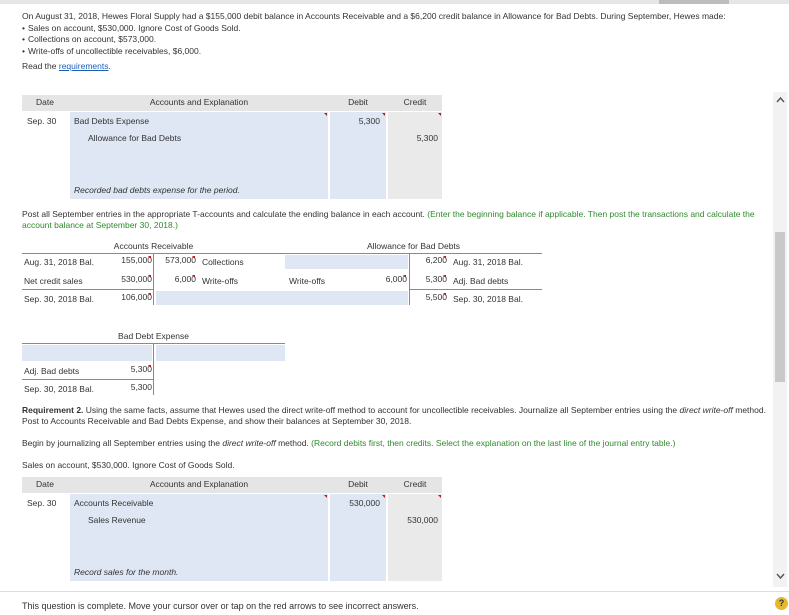 The width and height of the screenshot is (789, 615). Describe the element at coordinates (346, 298) in the screenshot. I see `allow-r3-debit-input` at that location.